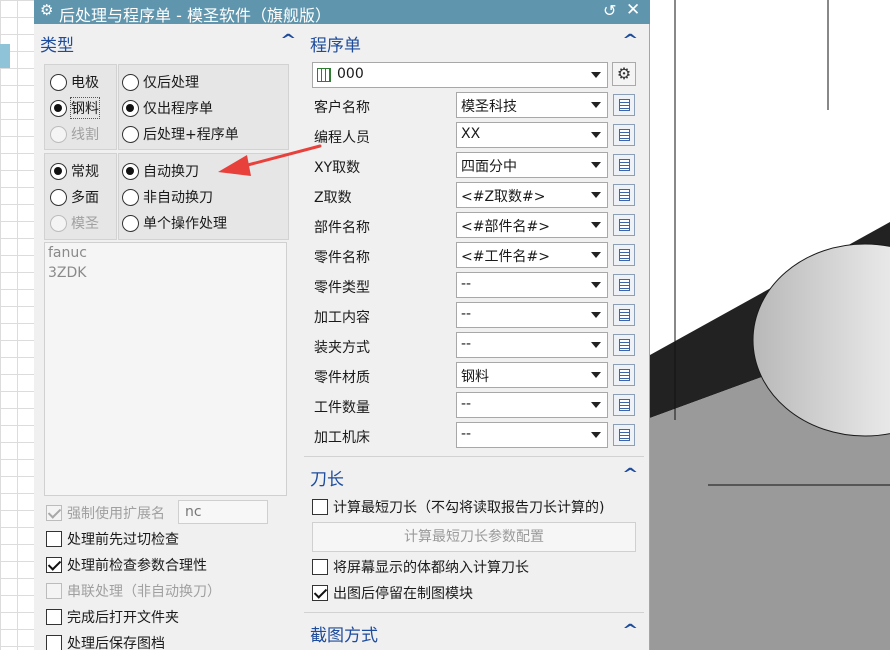 The image size is (890, 650). I want to click on annotation-arrow, so click(270, 160).